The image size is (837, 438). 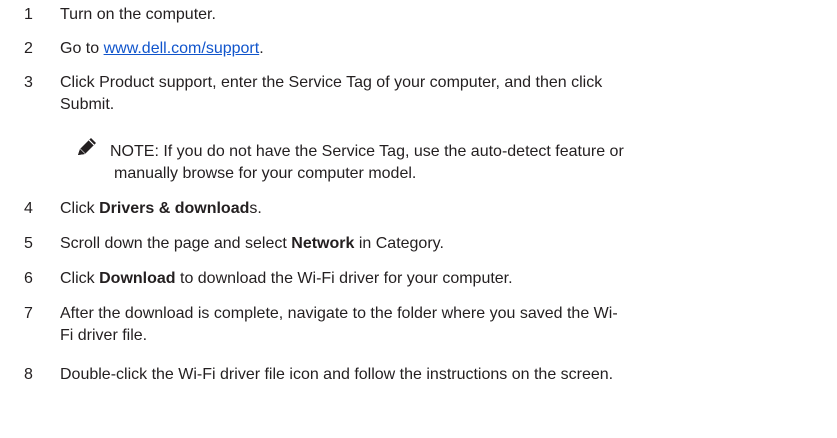 I want to click on step-text-bold: Drivers & download, so click(x=174, y=208).